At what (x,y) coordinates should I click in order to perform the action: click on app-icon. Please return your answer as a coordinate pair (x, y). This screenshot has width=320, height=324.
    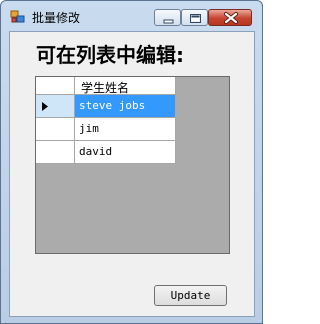
    Looking at the image, I should click on (17, 16).